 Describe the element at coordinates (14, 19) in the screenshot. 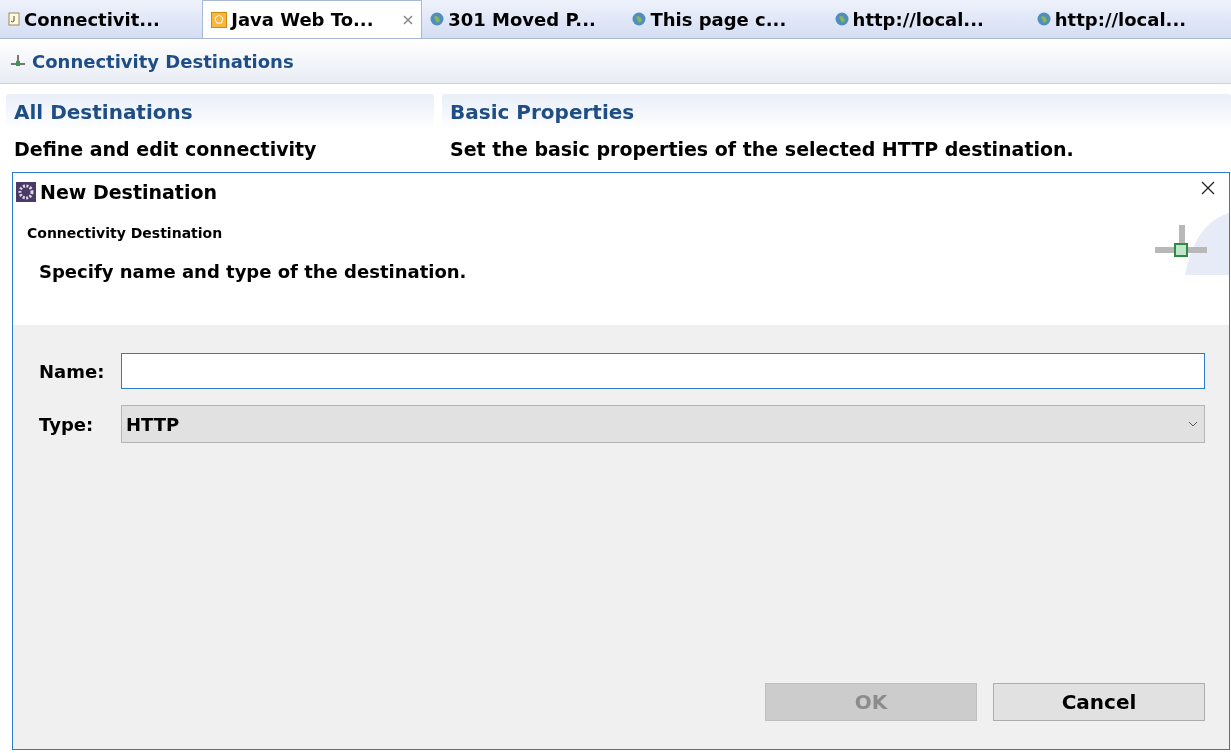

I see `document-icon` at that location.